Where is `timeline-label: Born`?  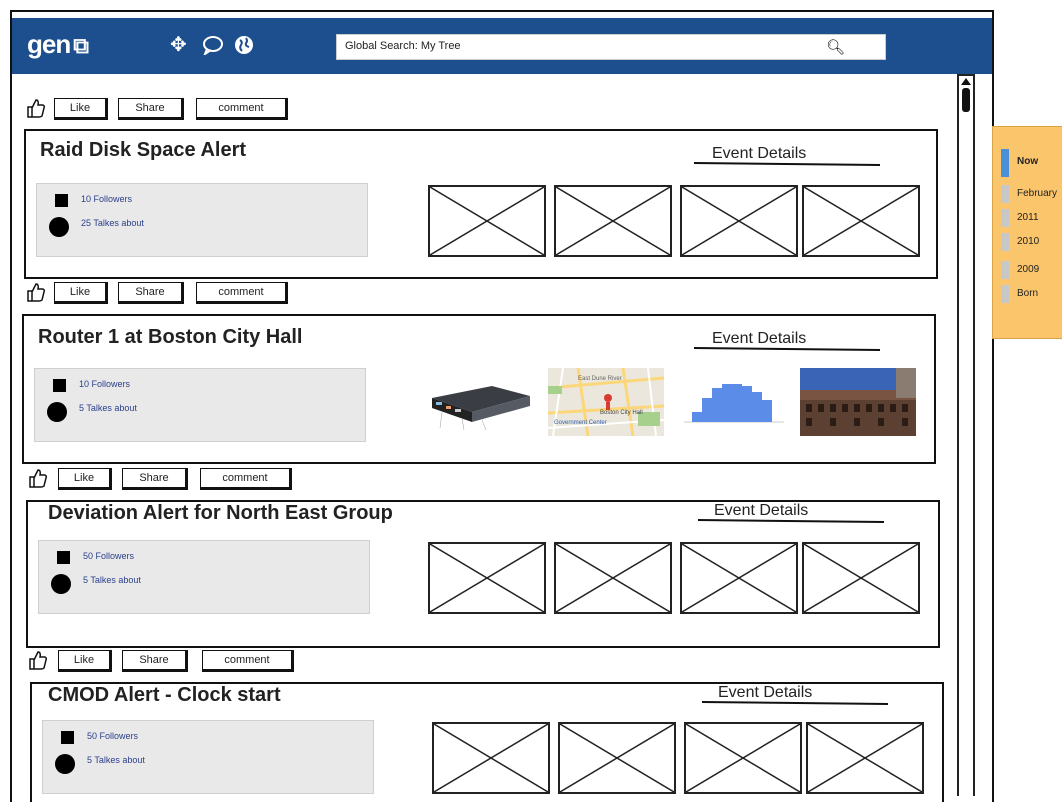 timeline-label: Born is located at coordinates (1028, 293).